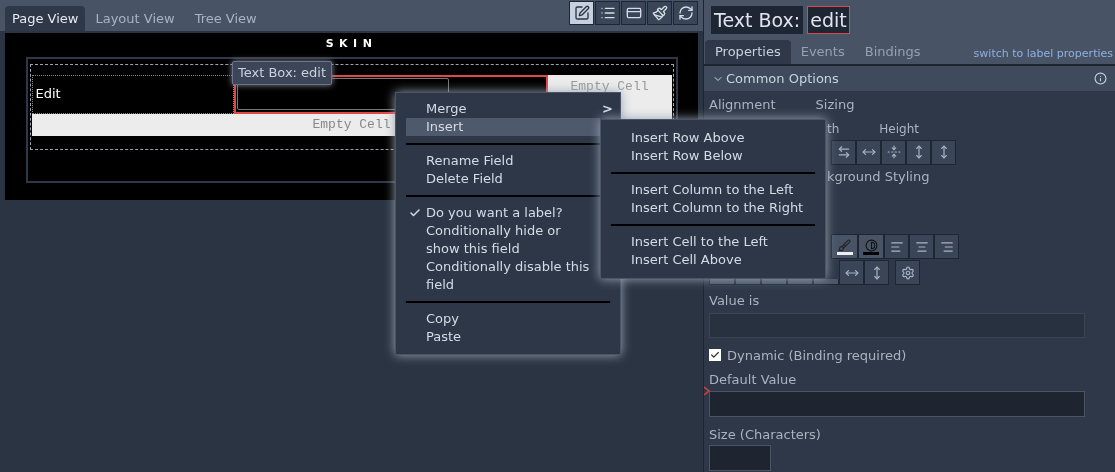  I want to click on field-label: Edit, so click(48, 94).